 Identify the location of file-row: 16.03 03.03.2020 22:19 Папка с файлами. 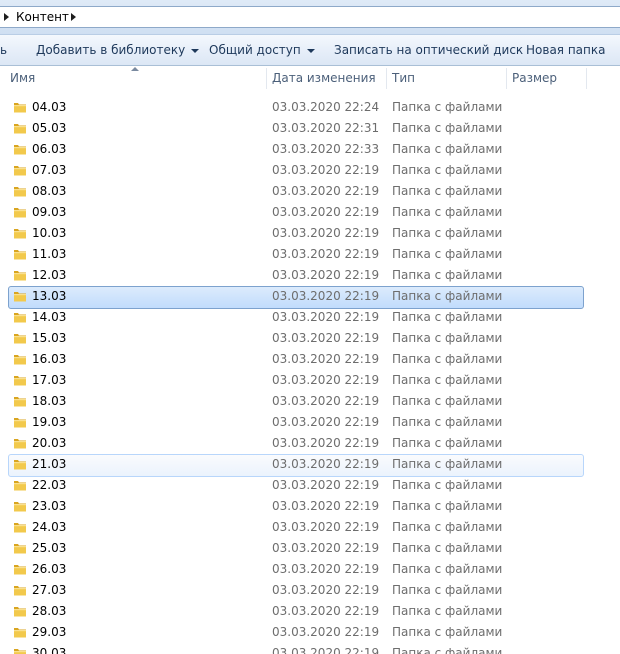
(310, 359).